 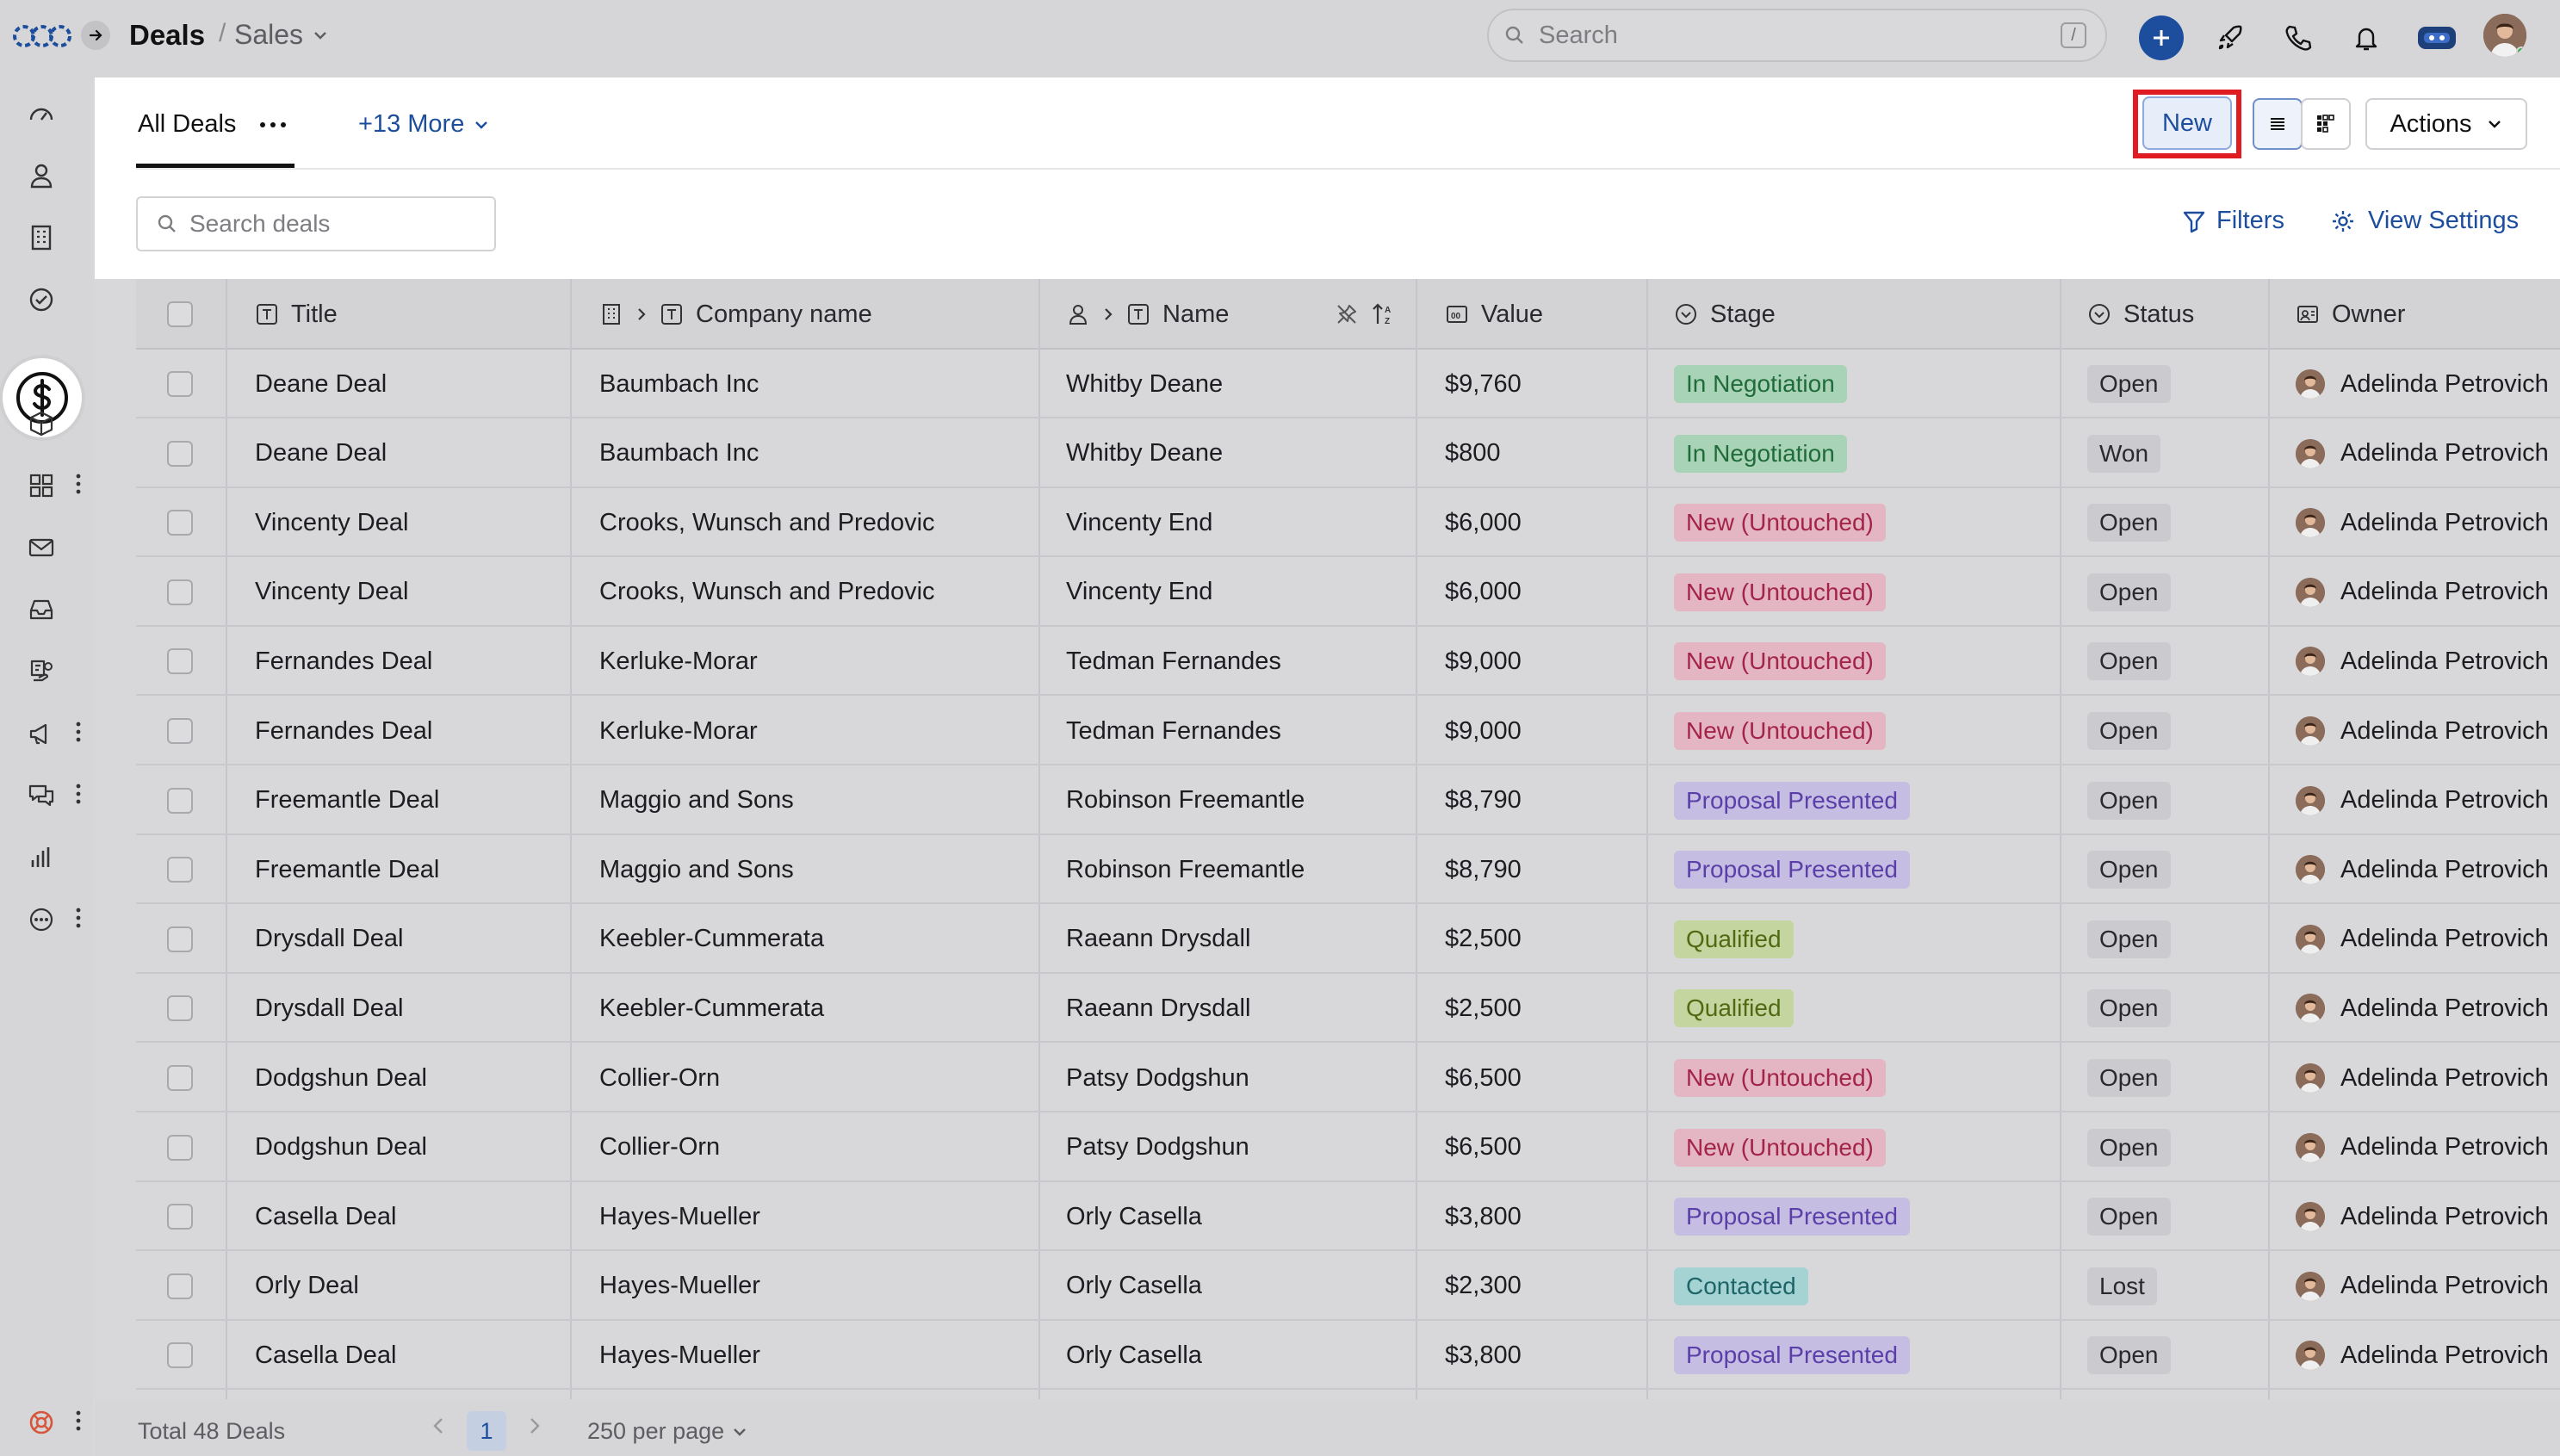 What do you see at coordinates (187, 125) in the screenshot?
I see `tab-all-deals: All Deals` at bounding box center [187, 125].